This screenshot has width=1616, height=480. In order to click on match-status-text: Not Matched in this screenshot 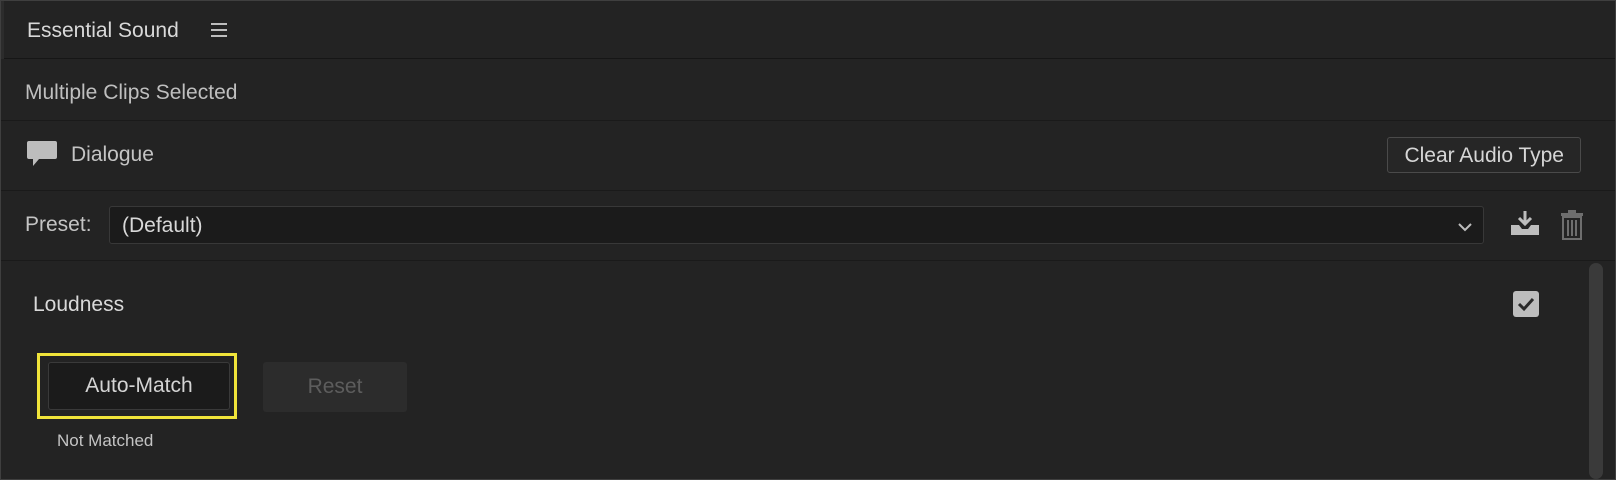, I will do `click(105, 440)`.